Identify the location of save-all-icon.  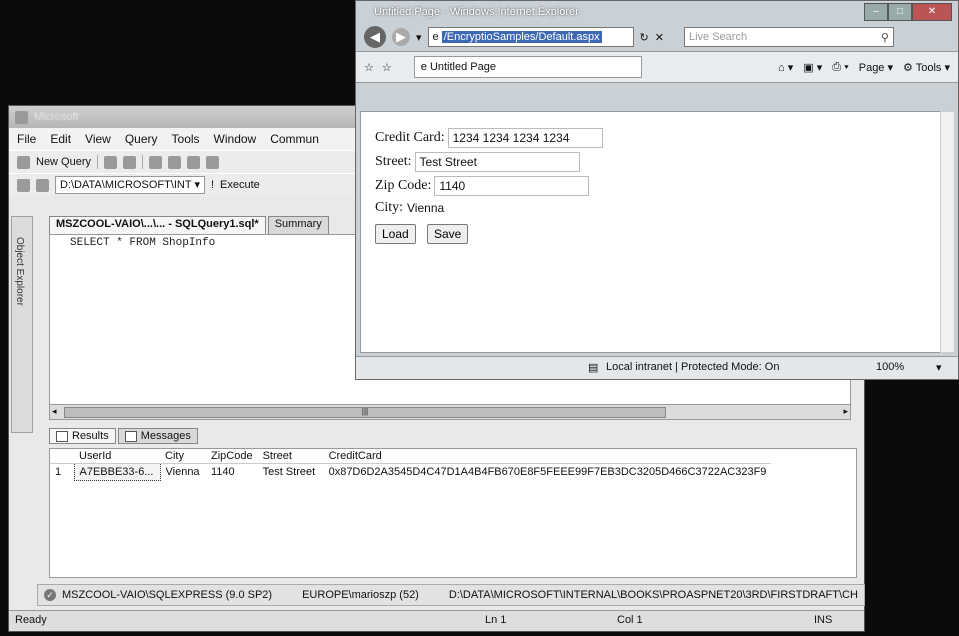
(194, 162).